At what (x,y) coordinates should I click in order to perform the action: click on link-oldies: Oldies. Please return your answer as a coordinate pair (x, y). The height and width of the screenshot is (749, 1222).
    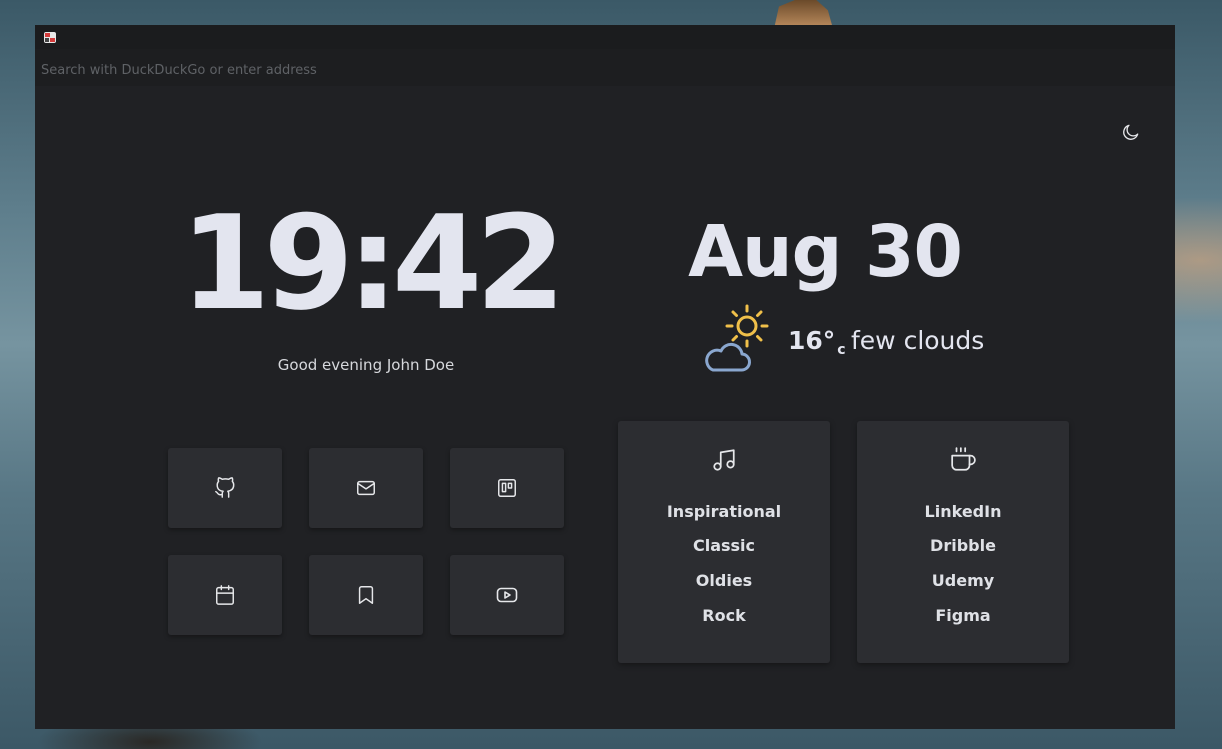
    Looking at the image, I should click on (724, 580).